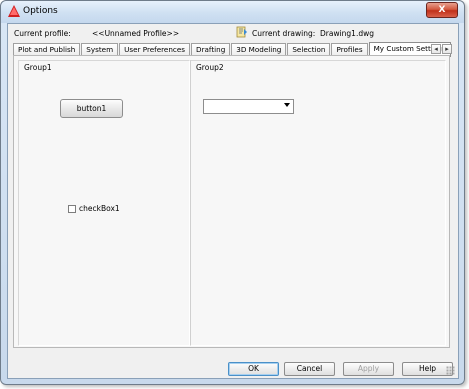 The height and width of the screenshot is (389, 469). What do you see at coordinates (284, 33) in the screenshot?
I see `current-drawing-label: Current drawing:` at bounding box center [284, 33].